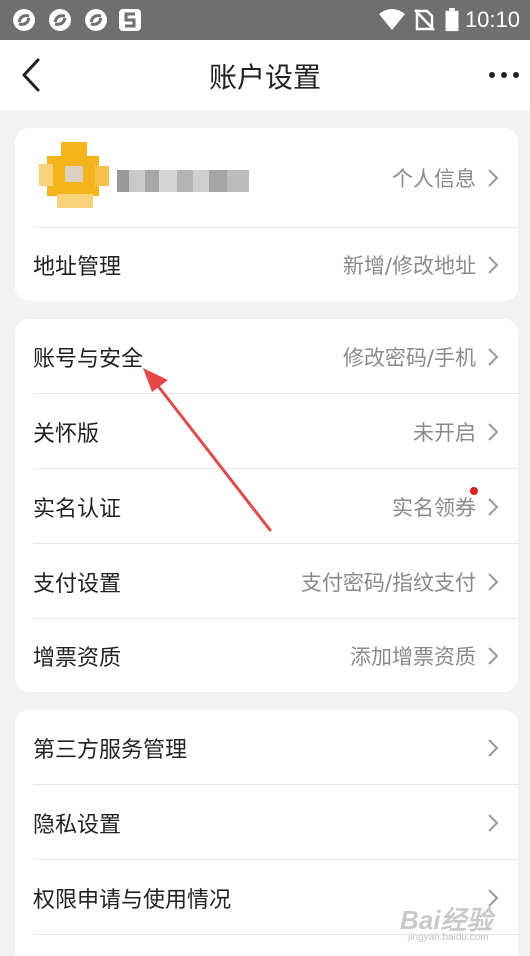 The width and height of the screenshot is (530, 956). Describe the element at coordinates (266, 747) in the screenshot. I see `list-item-third-party: 第三方服务管理` at that location.